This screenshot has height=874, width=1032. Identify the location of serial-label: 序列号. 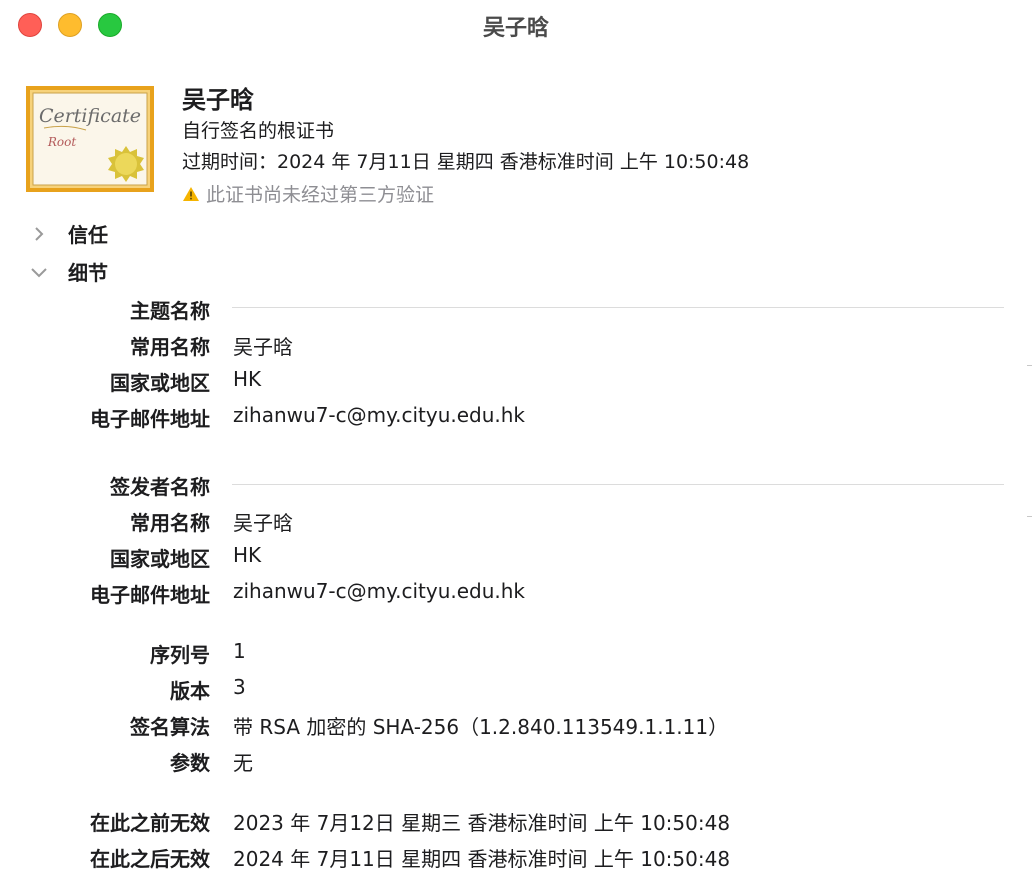
(180, 655).